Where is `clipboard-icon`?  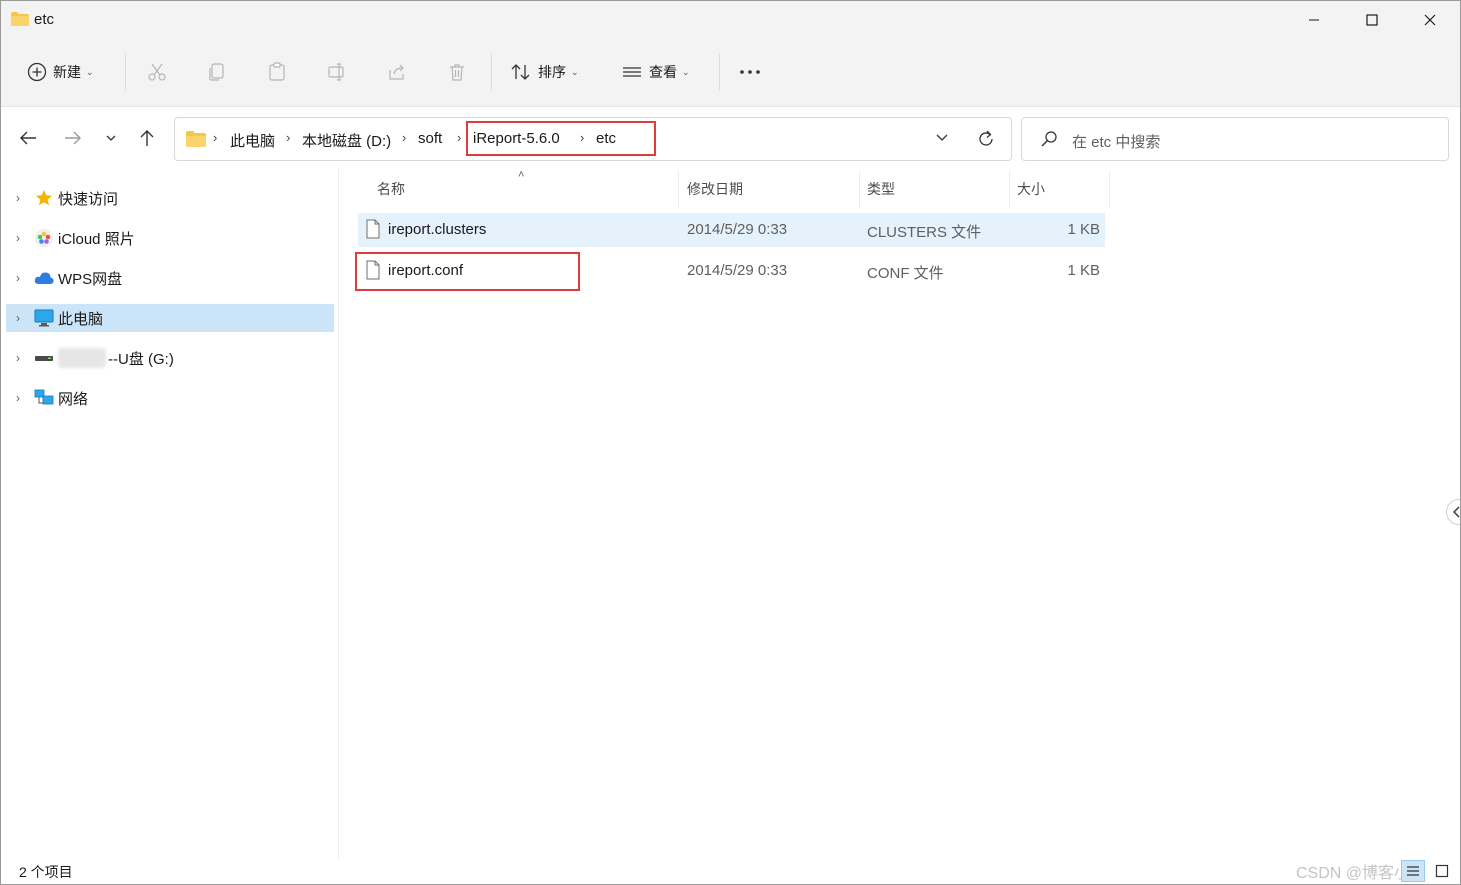
clipboard-icon is located at coordinates (277, 71).